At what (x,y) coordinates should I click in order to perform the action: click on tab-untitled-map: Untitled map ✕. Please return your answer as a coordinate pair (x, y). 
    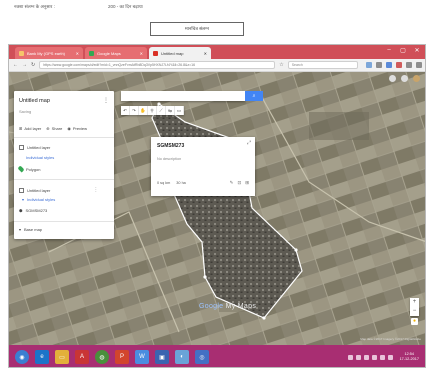
    Looking at the image, I should click on (180, 53).